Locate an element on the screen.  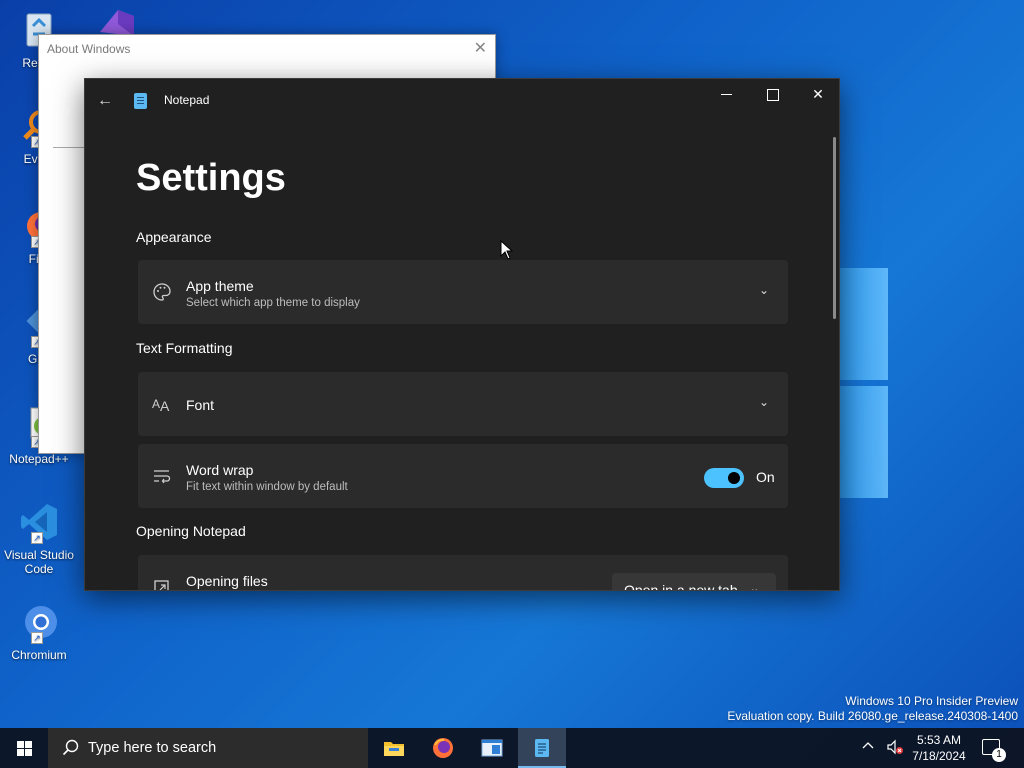
font-setting: AA Font ⌄ is located at coordinates (463, 404).